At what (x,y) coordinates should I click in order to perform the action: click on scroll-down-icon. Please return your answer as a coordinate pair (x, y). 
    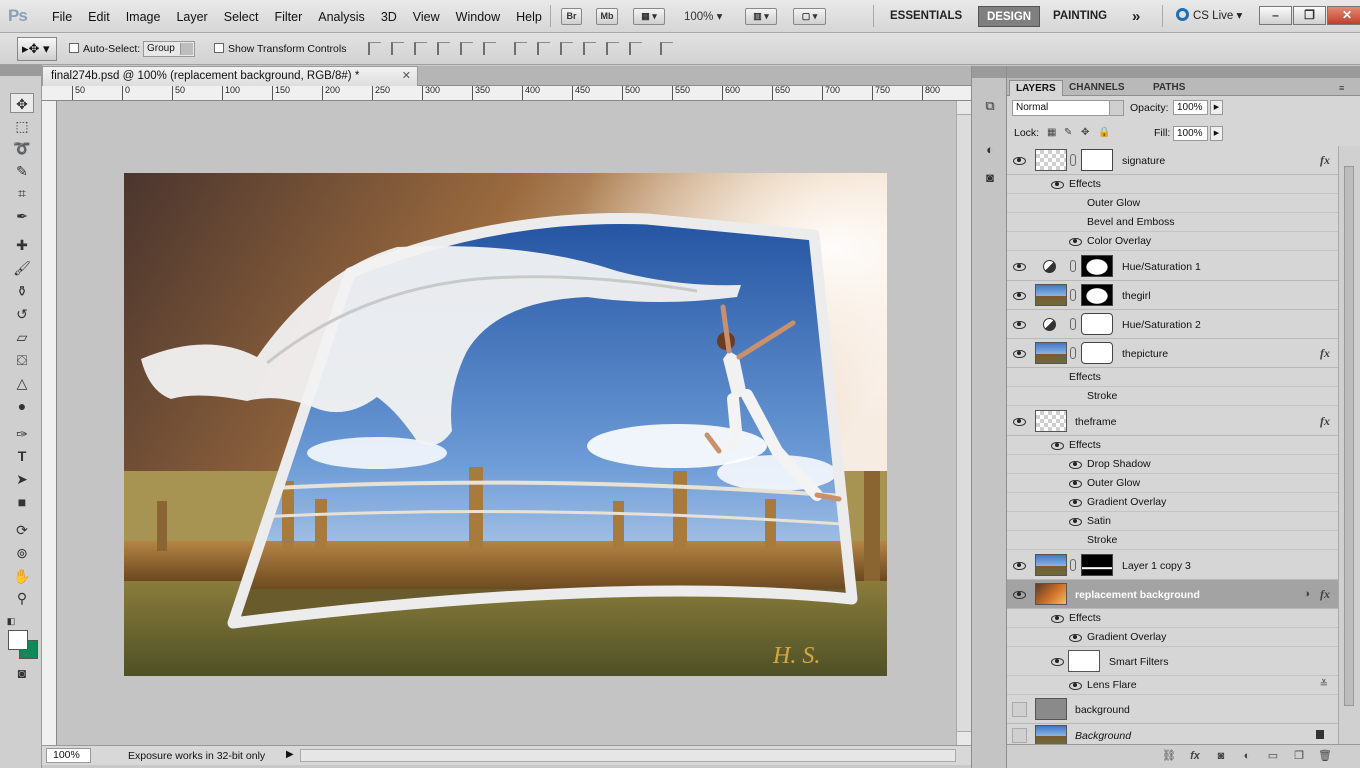
    Looking at the image, I should click on (964, 738).